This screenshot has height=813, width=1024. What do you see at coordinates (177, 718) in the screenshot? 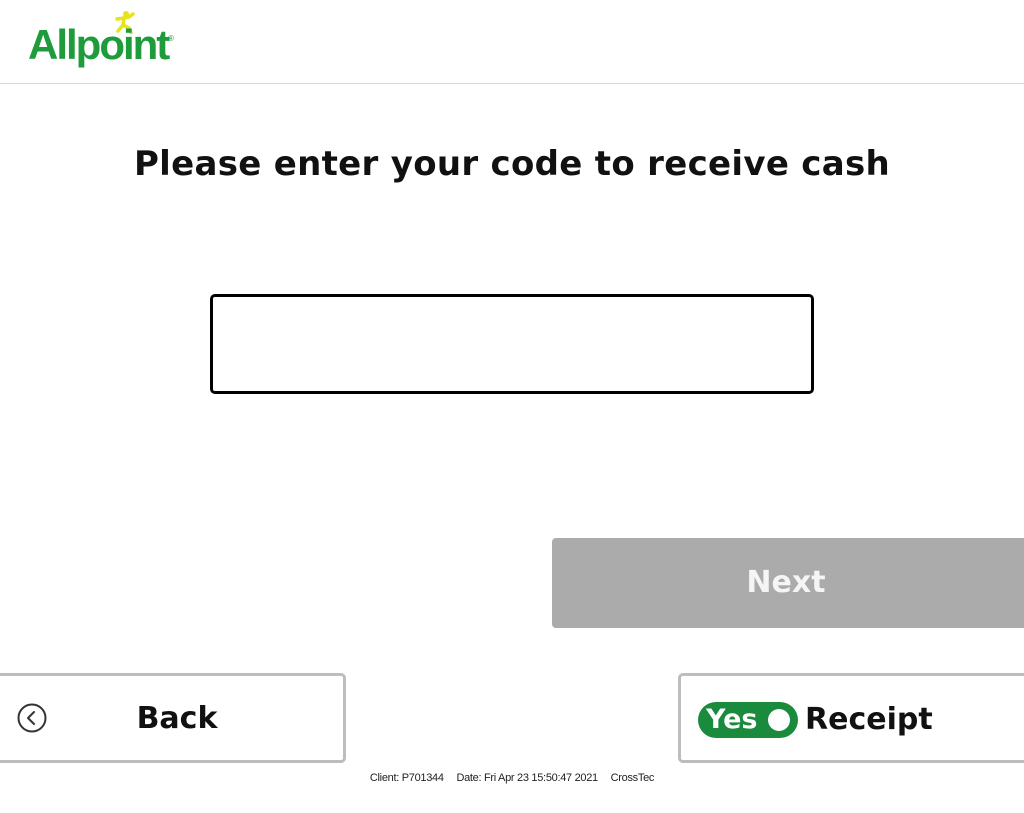
I see `back-button-label: Back` at bounding box center [177, 718].